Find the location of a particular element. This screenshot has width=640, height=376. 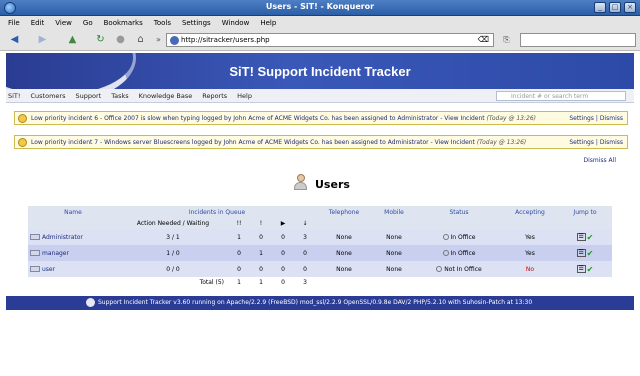

priority-medium-icon: ▶ is located at coordinates (283, 223).